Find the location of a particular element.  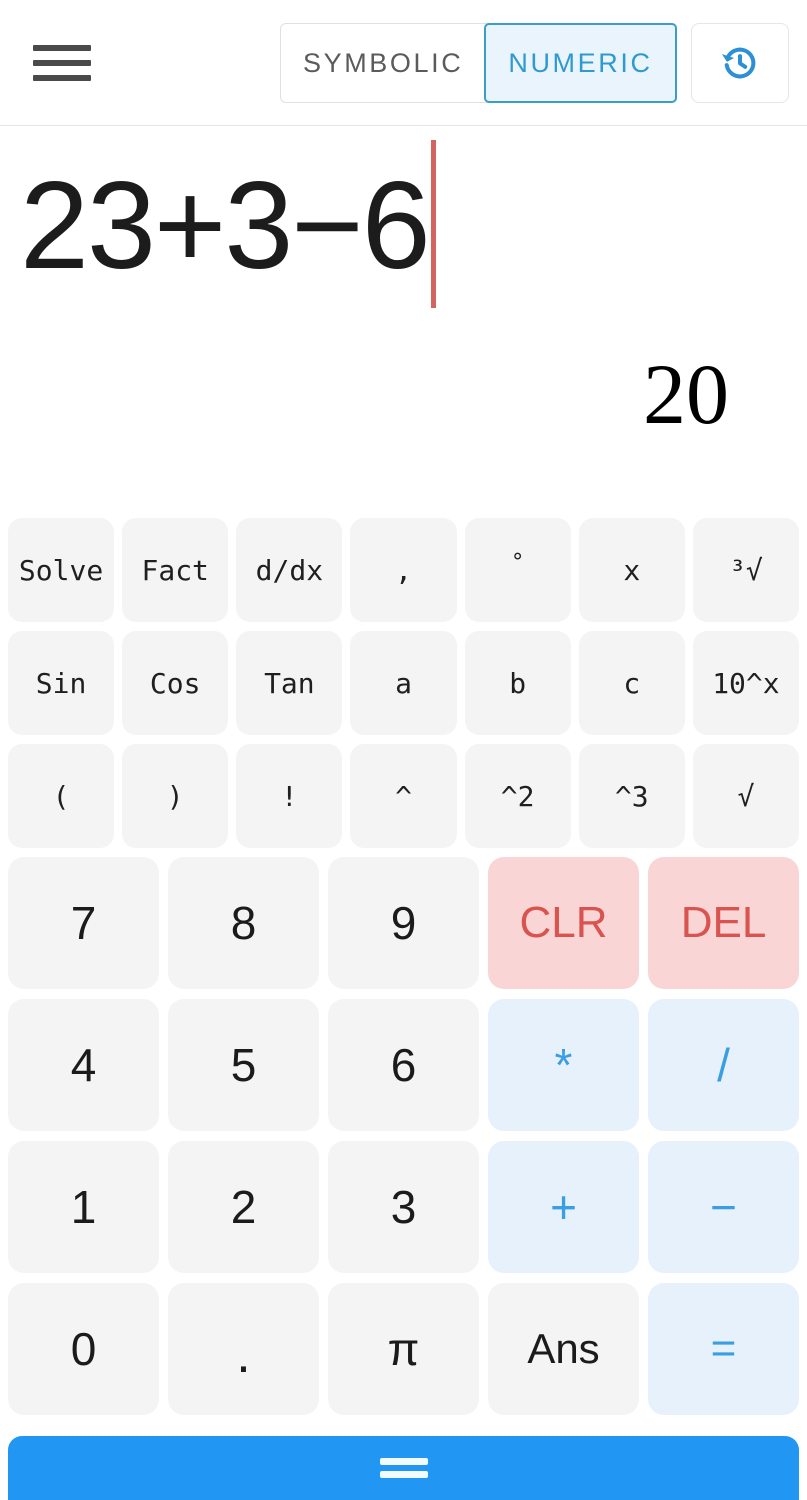

keypad-row-1: 7 8 9 CLR DEL is located at coordinates (403, 923).